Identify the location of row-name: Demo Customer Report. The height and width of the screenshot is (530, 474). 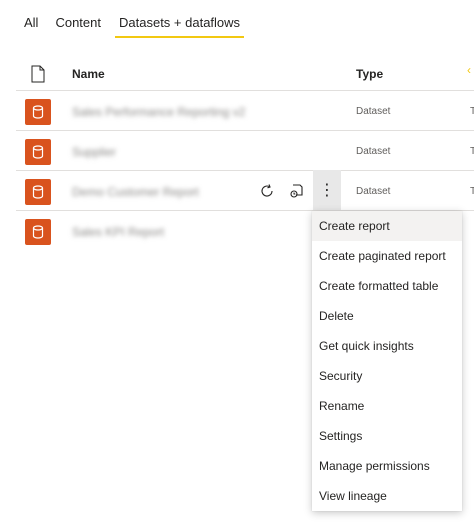
(135, 192).